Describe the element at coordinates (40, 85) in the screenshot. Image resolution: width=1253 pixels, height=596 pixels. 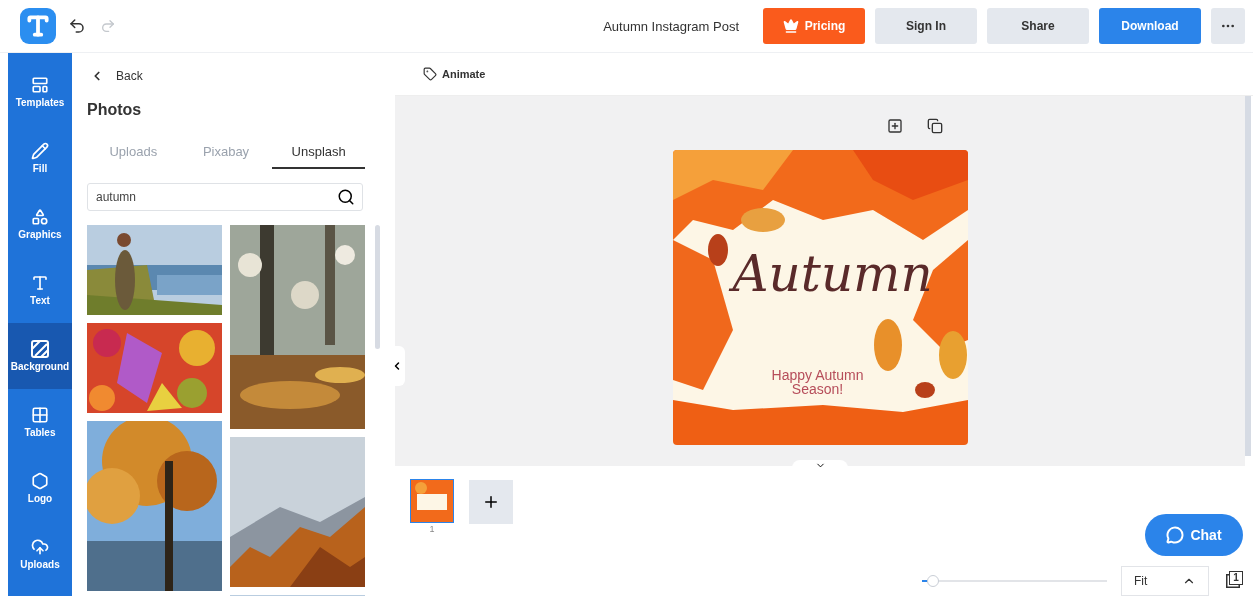
I see `templates-icon` at that location.